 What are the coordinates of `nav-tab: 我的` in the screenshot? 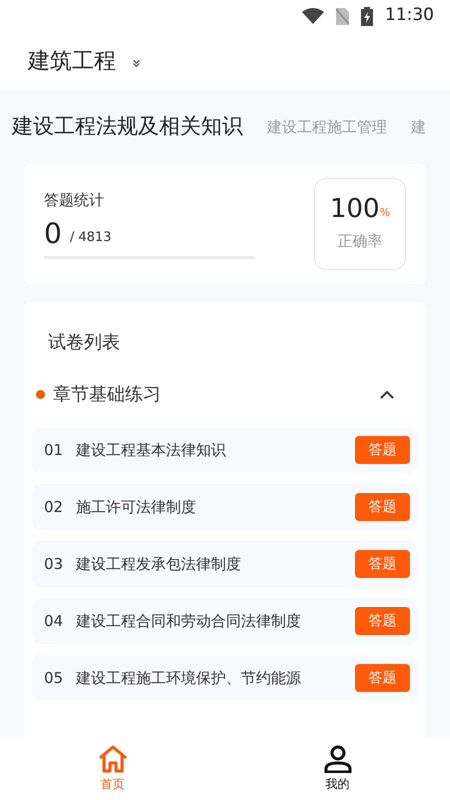 It's located at (337, 768).